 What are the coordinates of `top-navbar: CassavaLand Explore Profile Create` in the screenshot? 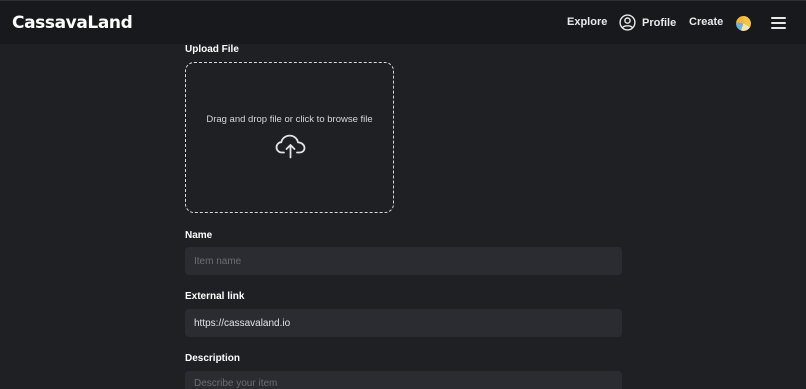 It's located at (403, 22).